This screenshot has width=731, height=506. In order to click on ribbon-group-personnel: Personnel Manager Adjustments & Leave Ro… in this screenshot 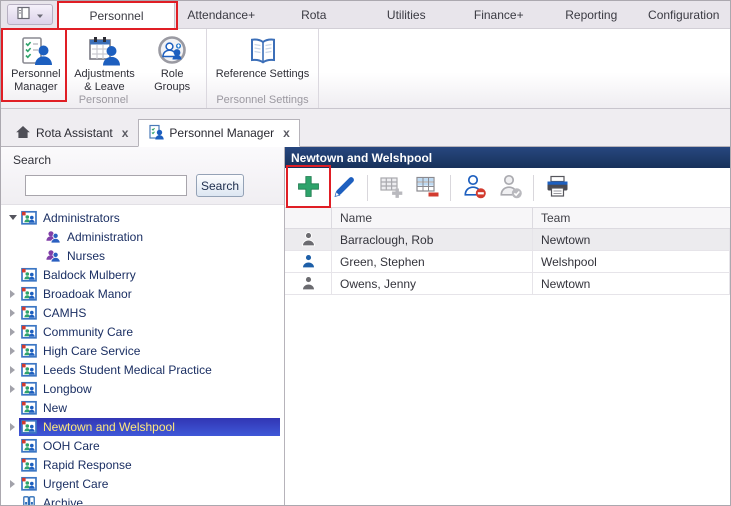, I will do `click(104, 68)`.